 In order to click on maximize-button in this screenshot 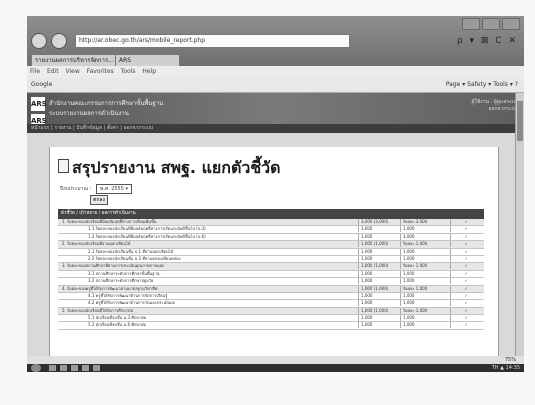, I will do `click(491, 24)`.